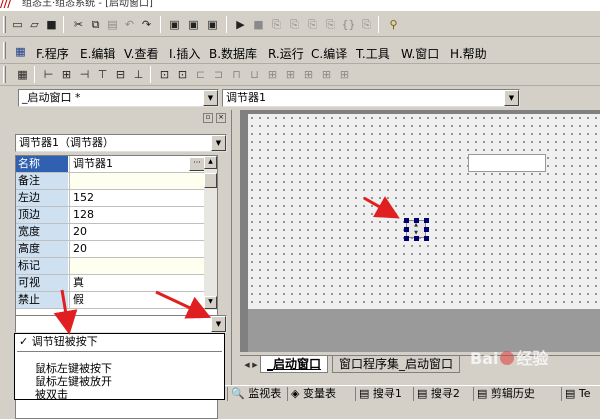 This screenshot has width=600, height=419. What do you see at coordinates (17, 24) in the screenshot?
I see `new-icon: ▭` at bounding box center [17, 24].